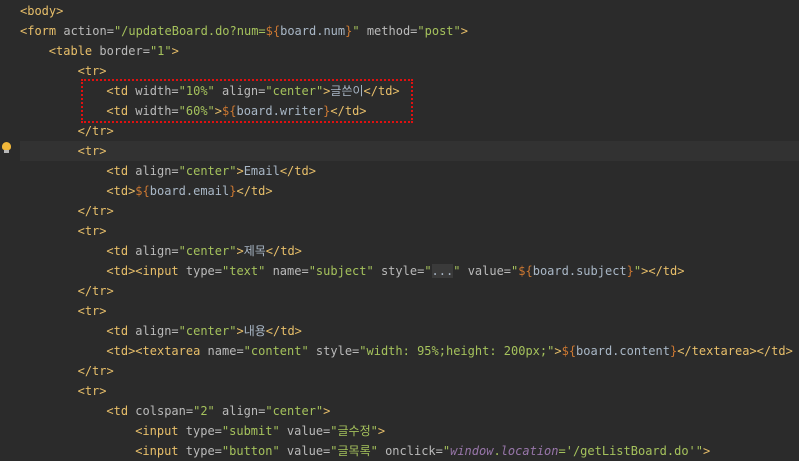 This screenshot has width=799, height=461. I want to click on code-token: onclick=, so click(414, 451).